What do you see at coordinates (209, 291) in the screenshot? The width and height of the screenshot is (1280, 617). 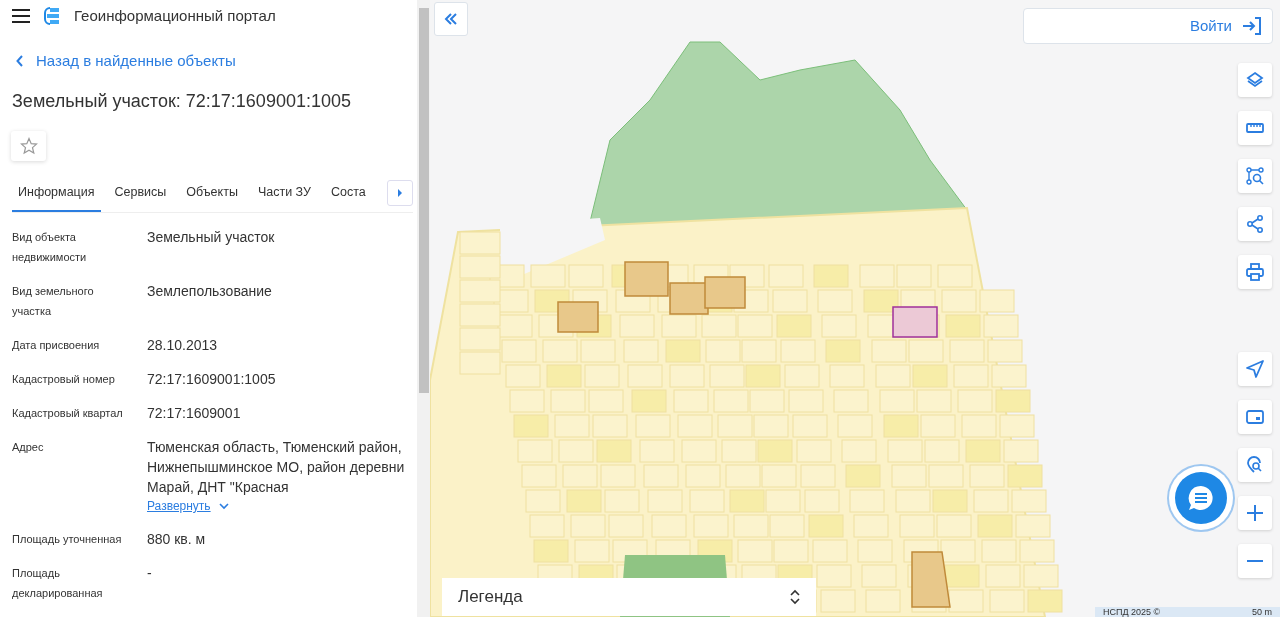 I see `field-value: Землепользование` at bounding box center [209, 291].